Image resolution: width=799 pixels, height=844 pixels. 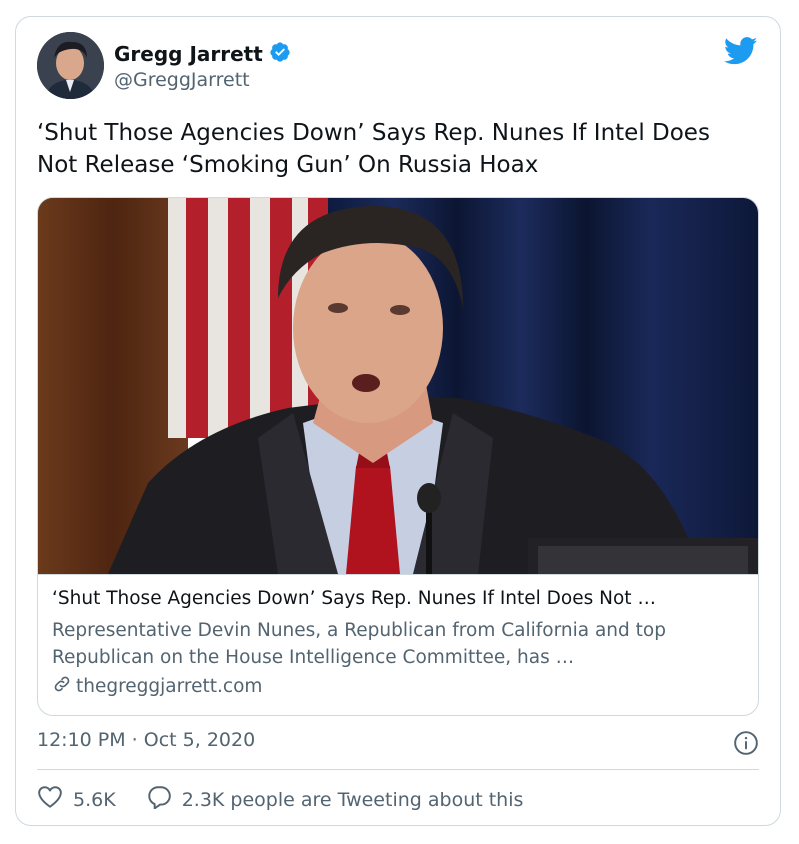 What do you see at coordinates (740, 53) in the screenshot?
I see `twitter-bird-icon` at bounding box center [740, 53].